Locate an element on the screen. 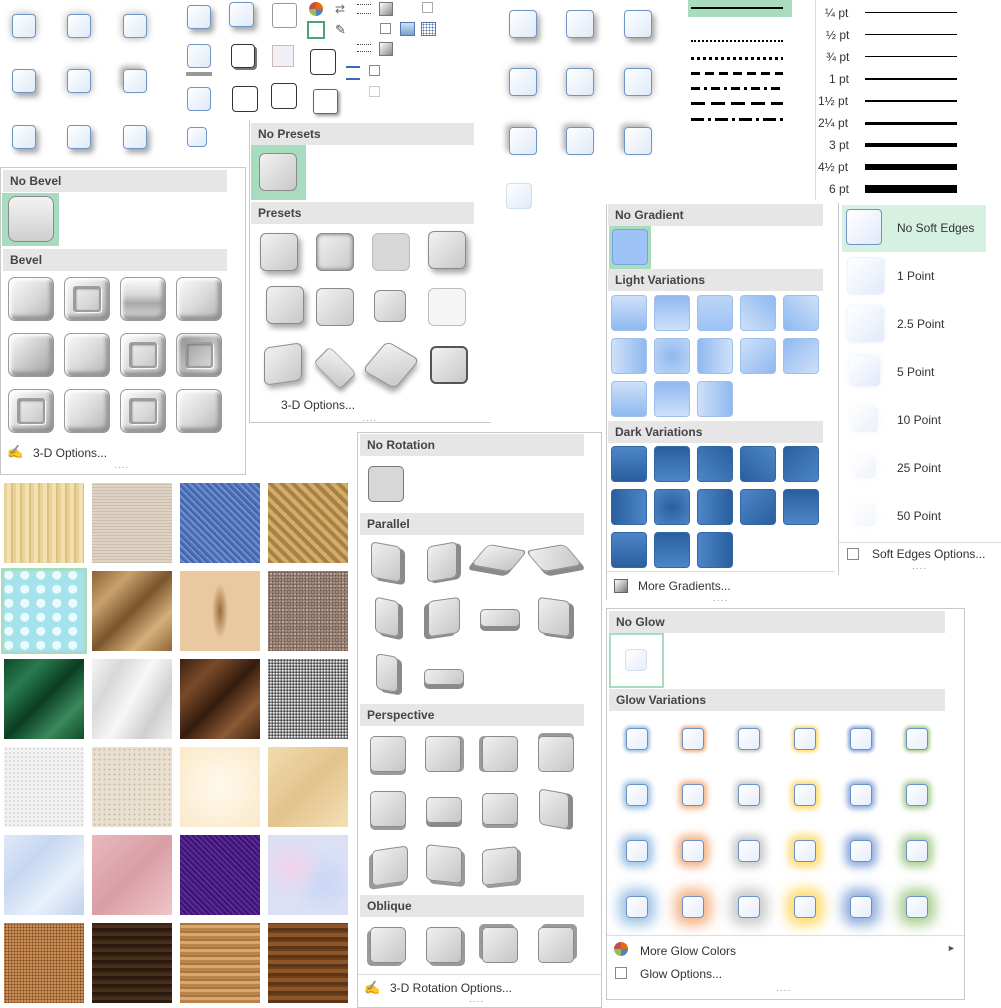 The height and width of the screenshot is (1008, 1001). weight-label: 3 pt is located at coordinates (839, 145).